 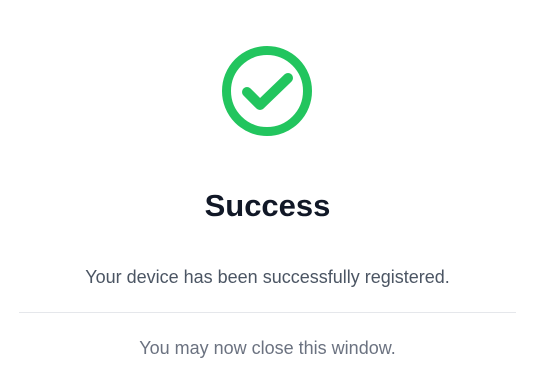 What do you see at coordinates (267, 91) in the screenshot?
I see `check-circle-icon` at bounding box center [267, 91].